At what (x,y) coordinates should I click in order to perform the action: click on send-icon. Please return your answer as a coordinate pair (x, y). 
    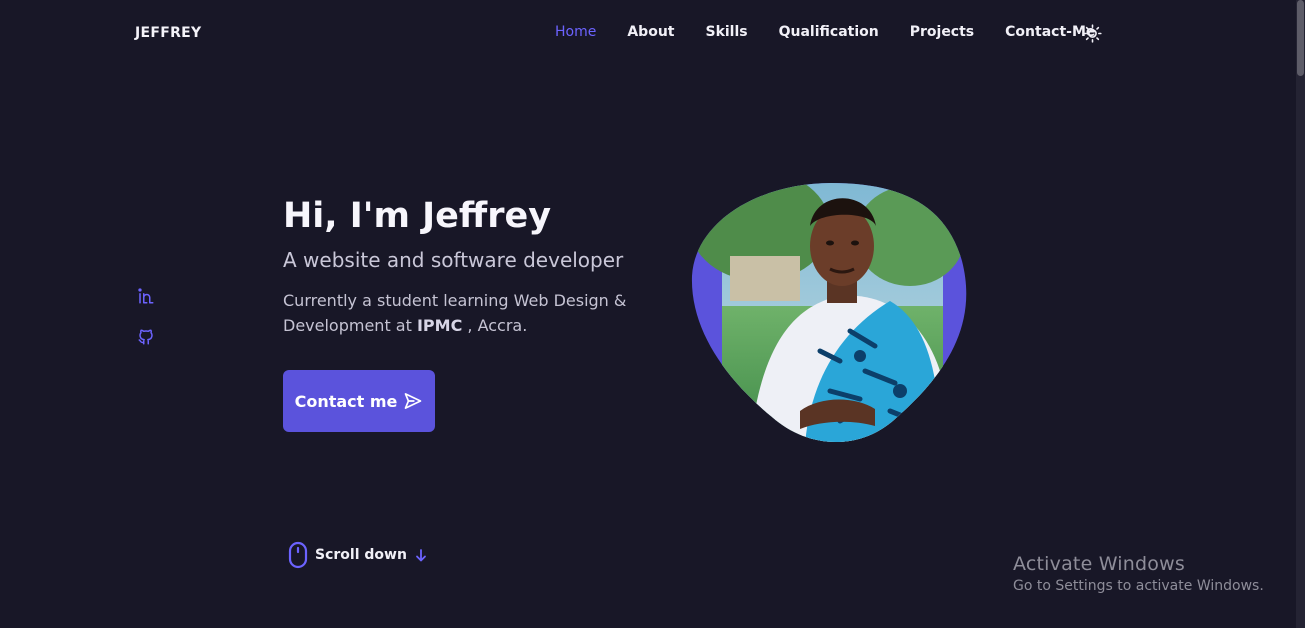
    Looking at the image, I should click on (413, 401).